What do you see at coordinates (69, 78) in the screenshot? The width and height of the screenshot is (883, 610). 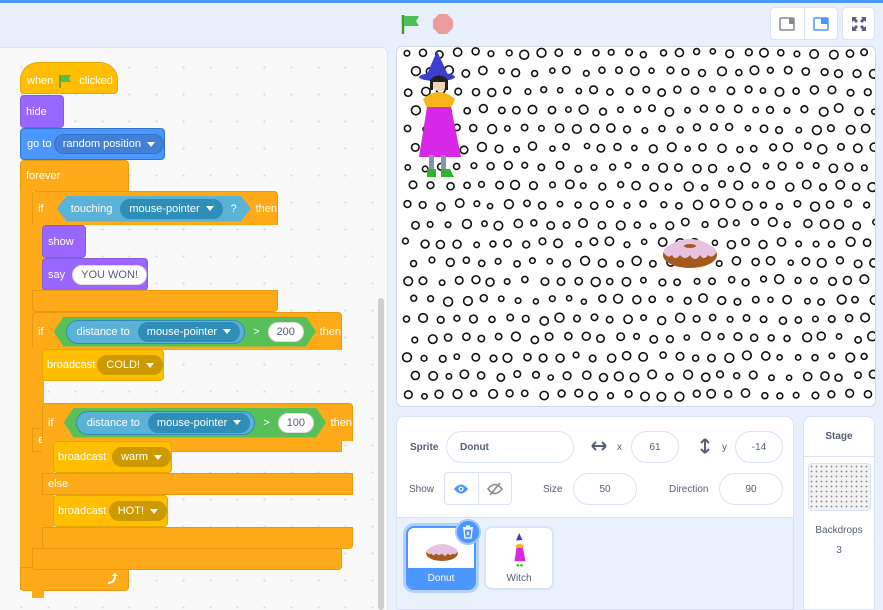 I see `when-flag-clicked-block: when clicked` at bounding box center [69, 78].